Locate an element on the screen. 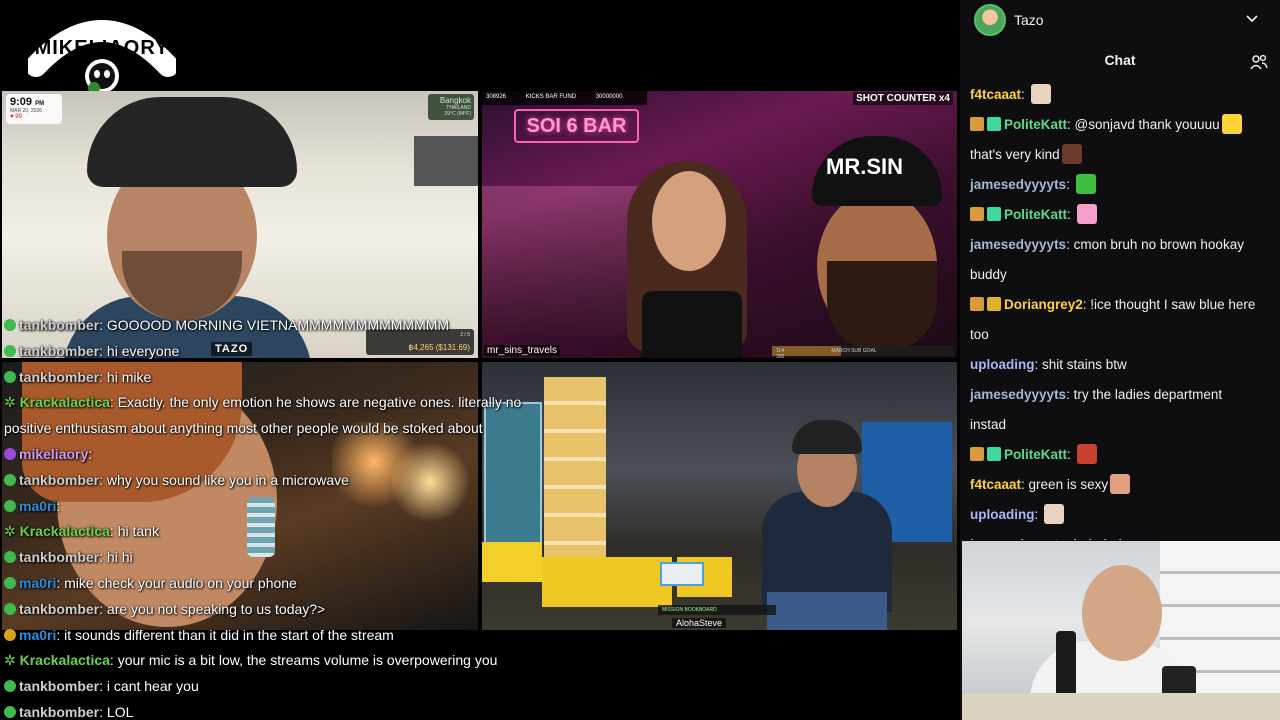  logo-text: MIKELIAORY is located at coordinates (102, 48).